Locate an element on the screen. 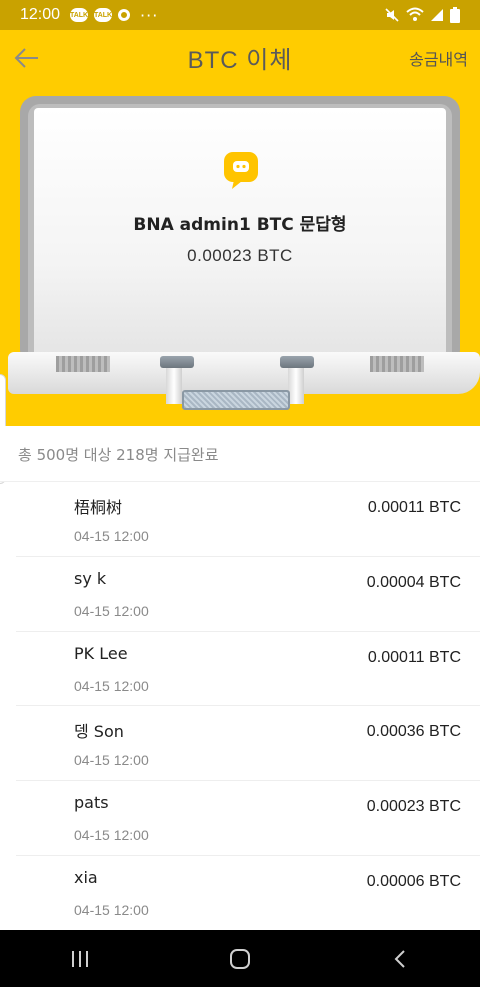 The height and width of the screenshot is (987, 480). home-button is located at coordinates (240, 959).